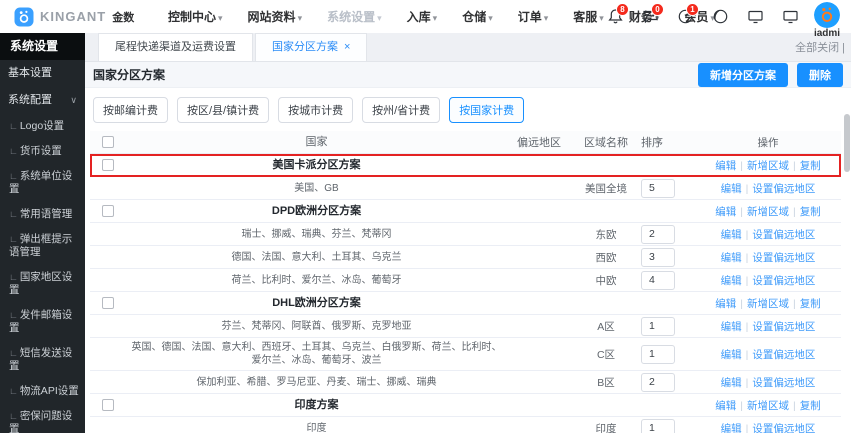 The width and height of the screenshot is (851, 433). Describe the element at coordinates (657, 9) in the screenshot. I see `chat-badge: 0` at that location.